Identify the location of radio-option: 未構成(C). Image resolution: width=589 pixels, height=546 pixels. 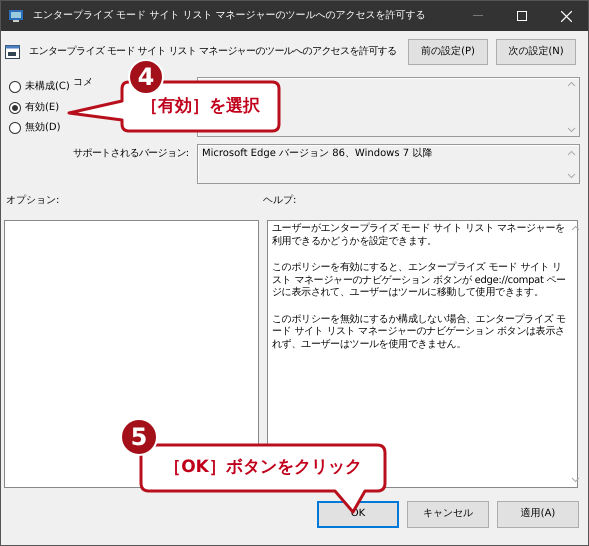
(41, 87).